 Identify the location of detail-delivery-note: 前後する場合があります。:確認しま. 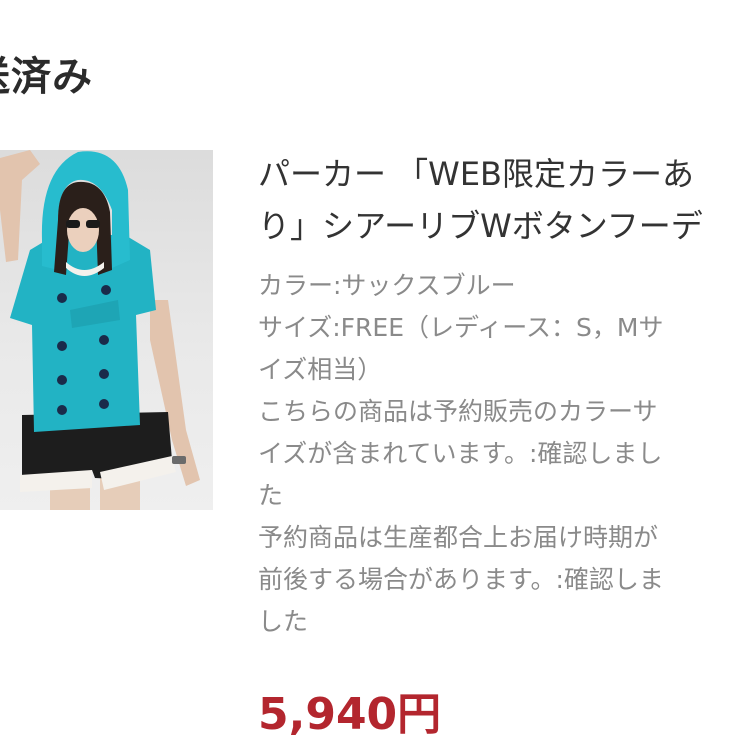
(461, 579).